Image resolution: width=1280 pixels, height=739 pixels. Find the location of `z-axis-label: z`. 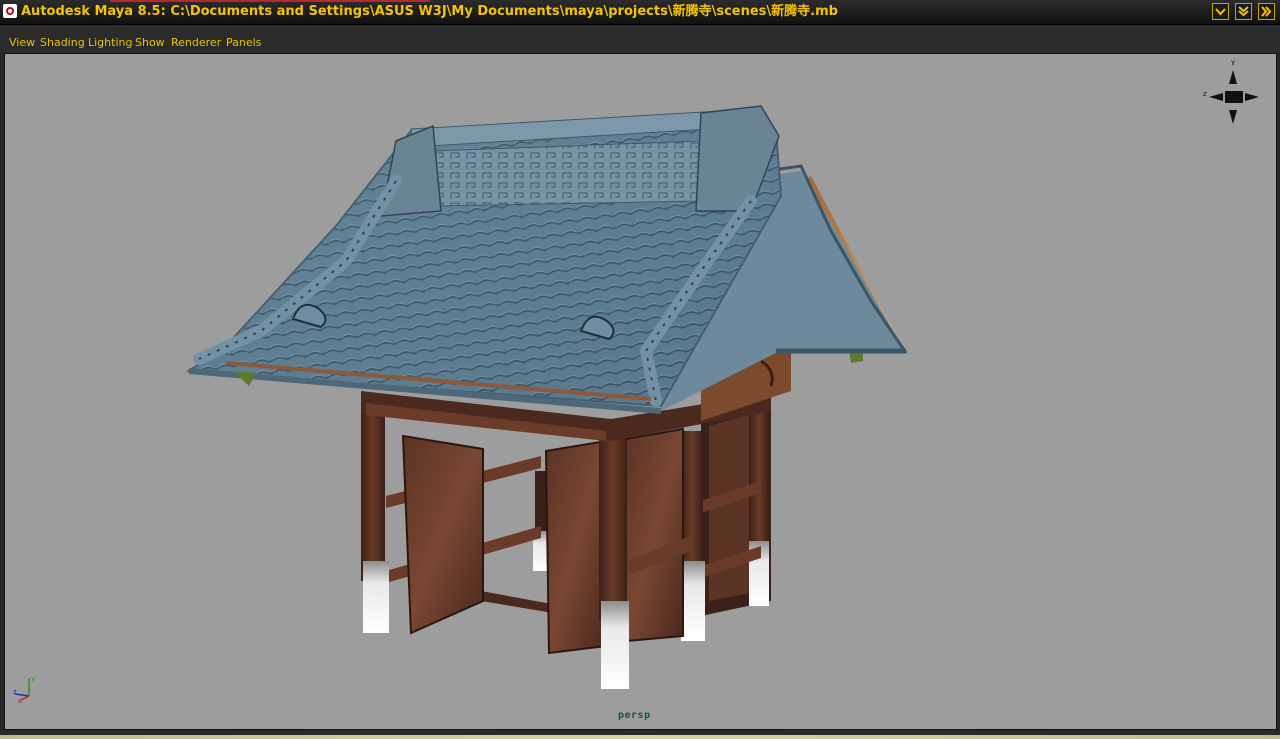

z-axis-label: z is located at coordinates (15, 692).